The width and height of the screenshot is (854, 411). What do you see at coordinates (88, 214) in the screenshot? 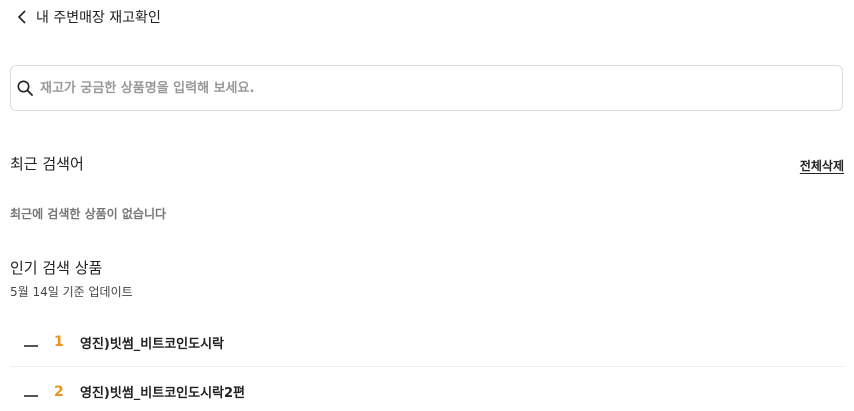
I see `recent-empty-message: 최근에 검색한 상품이 없습니다` at bounding box center [88, 214].